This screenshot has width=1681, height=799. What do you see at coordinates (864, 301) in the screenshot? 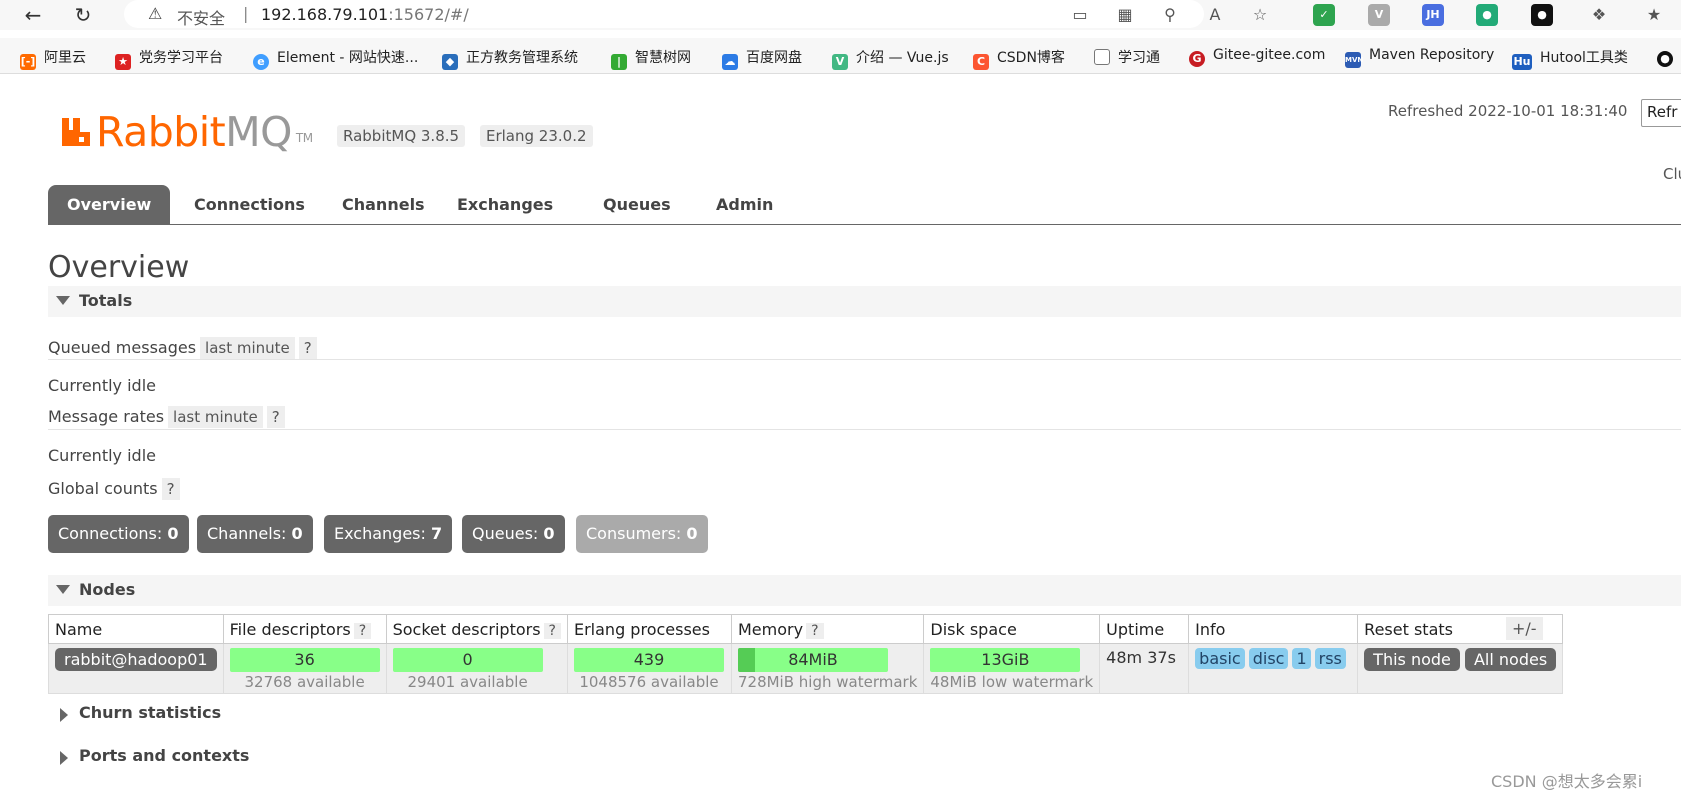
I see `totals-section-header: Totals` at bounding box center [864, 301].